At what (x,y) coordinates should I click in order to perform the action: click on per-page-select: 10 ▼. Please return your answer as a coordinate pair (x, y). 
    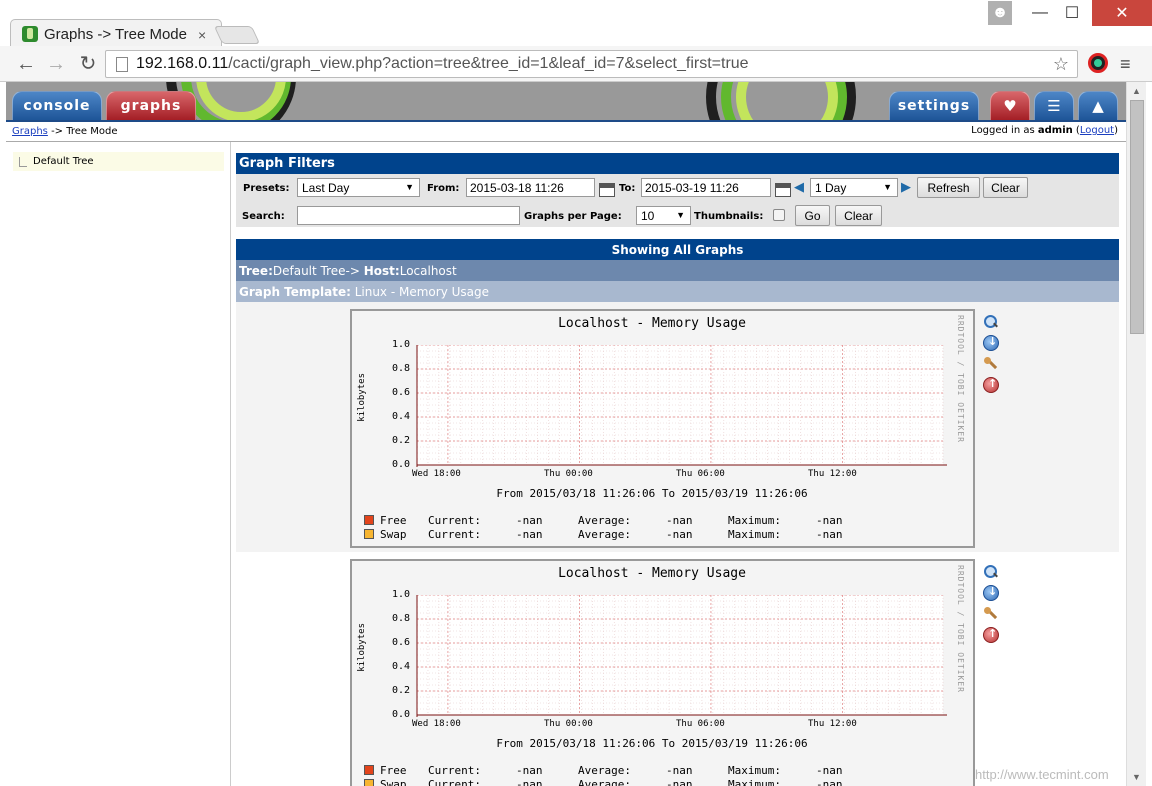
    Looking at the image, I should click on (663, 215).